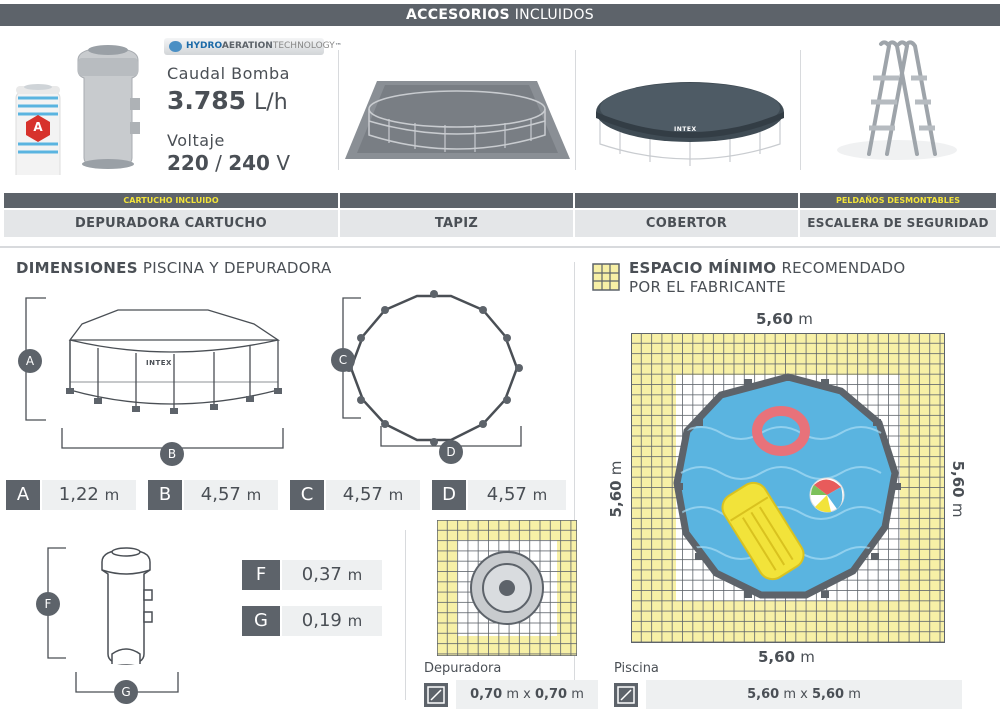 The height and width of the screenshot is (709, 1000). What do you see at coordinates (108, 107) in the screenshot?
I see `pump-body-image` at bounding box center [108, 107].